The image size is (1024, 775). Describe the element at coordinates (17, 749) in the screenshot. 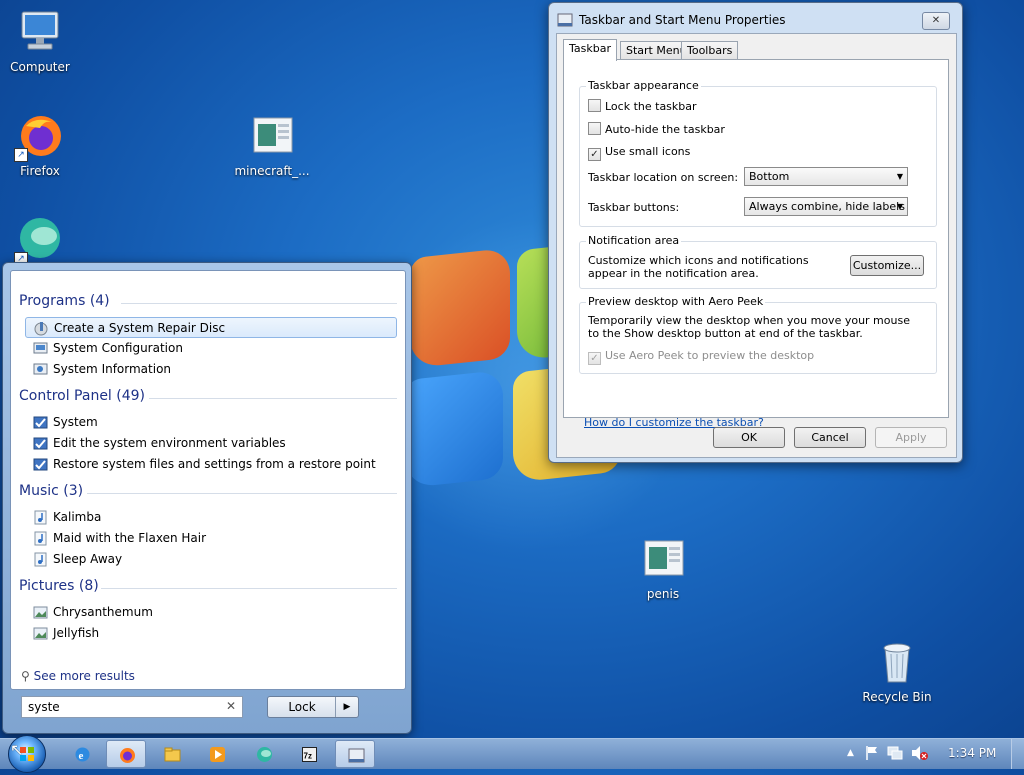

I see `mouse-cursor-icon: ↖` at that location.